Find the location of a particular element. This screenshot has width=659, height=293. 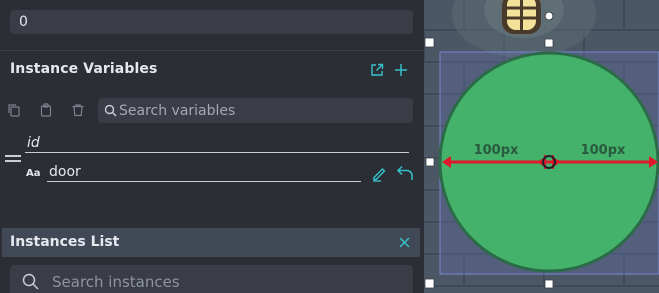

revert-icon is located at coordinates (405, 172).